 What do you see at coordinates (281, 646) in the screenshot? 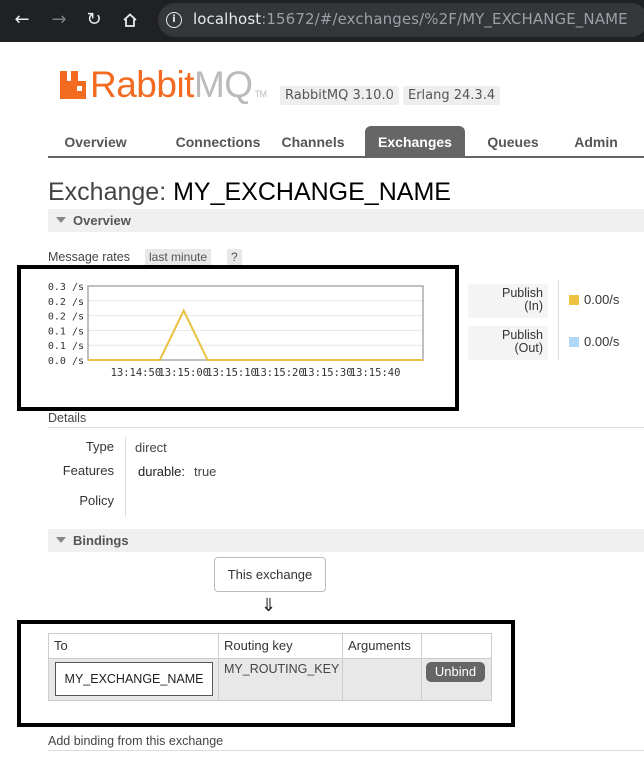
I see `column-header-routing-key: Routing key` at bounding box center [281, 646].